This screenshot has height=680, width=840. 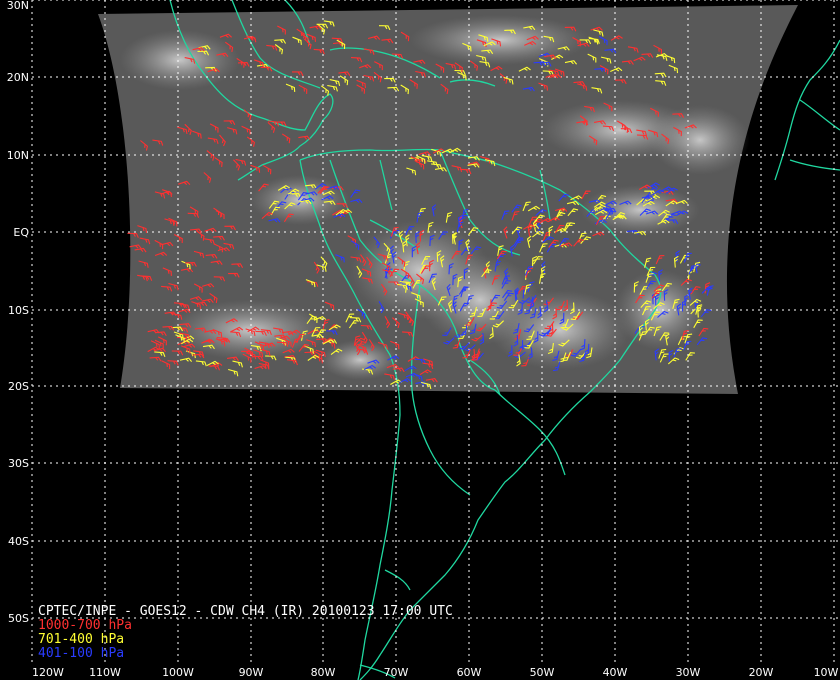 I want to click on lon-tick-label: 80W, so click(x=323, y=672).